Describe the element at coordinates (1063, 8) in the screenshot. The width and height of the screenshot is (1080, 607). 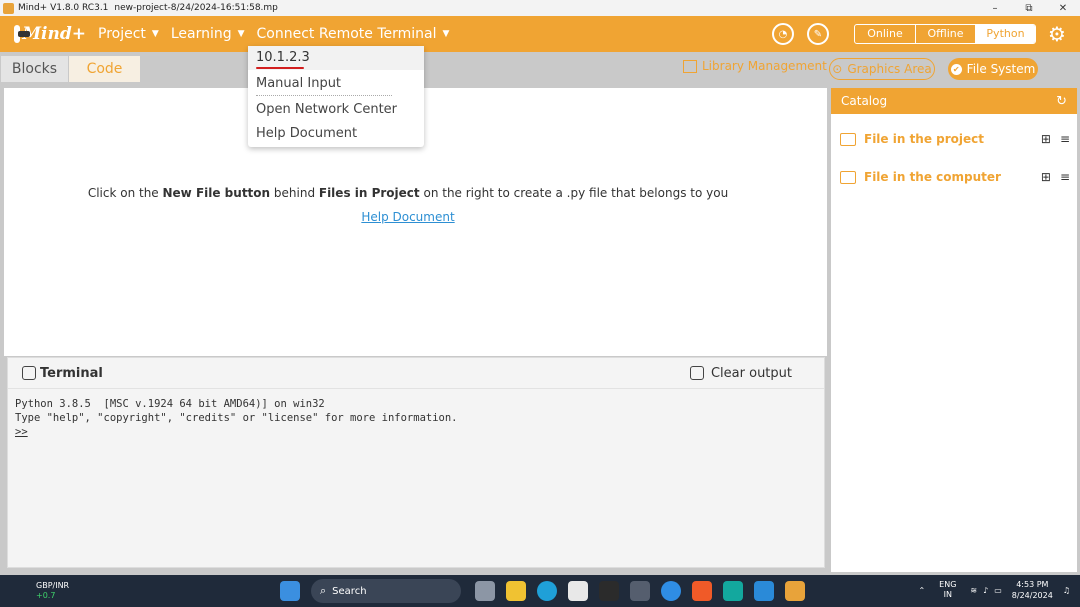
I see `close-button: ✕` at that location.